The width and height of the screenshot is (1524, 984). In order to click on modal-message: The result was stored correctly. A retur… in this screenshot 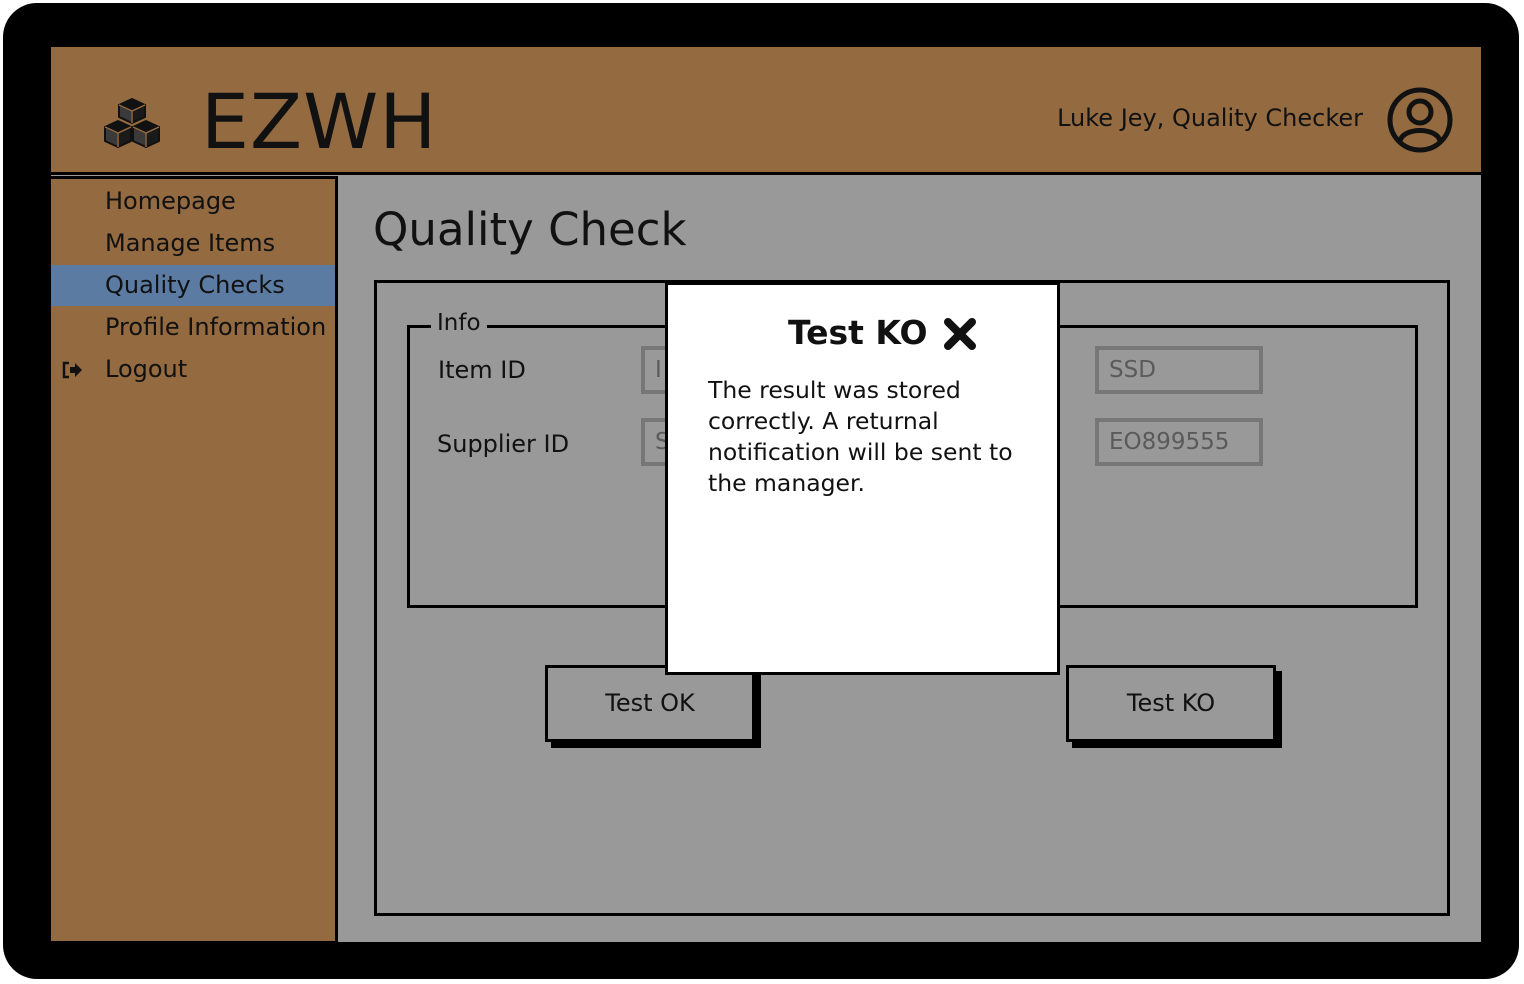, I will do `click(860, 436)`.